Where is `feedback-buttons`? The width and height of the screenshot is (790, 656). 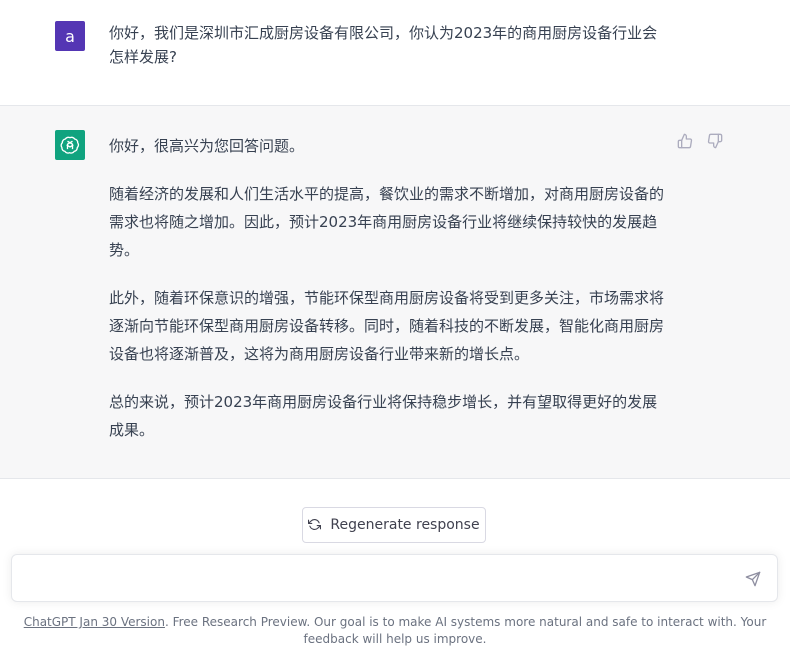 feedback-buttons is located at coordinates (701, 142).